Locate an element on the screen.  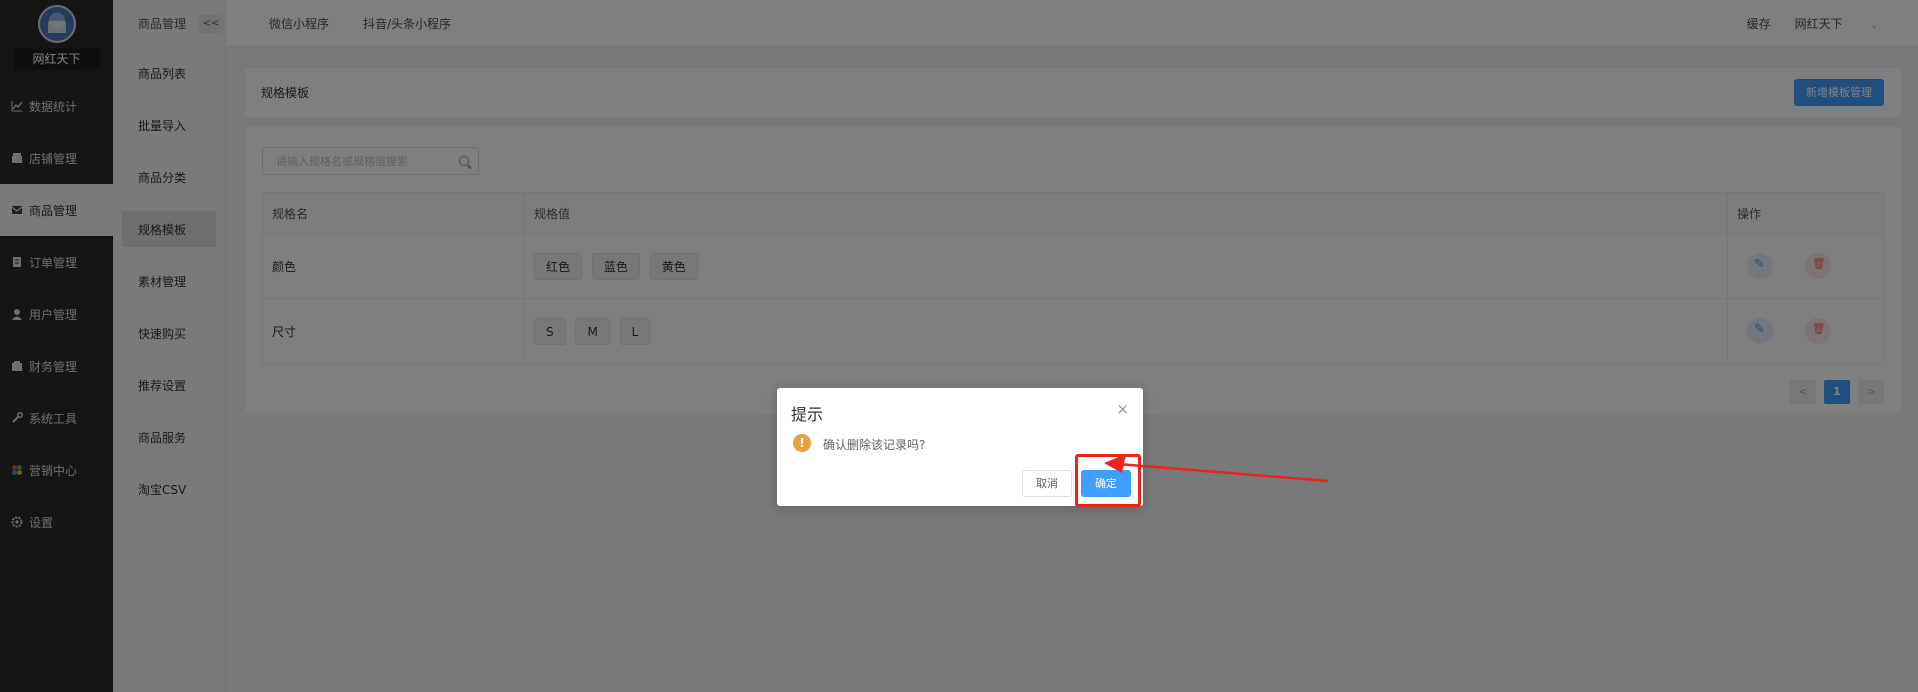
cancel-button: 取消 is located at coordinates (1047, 483).